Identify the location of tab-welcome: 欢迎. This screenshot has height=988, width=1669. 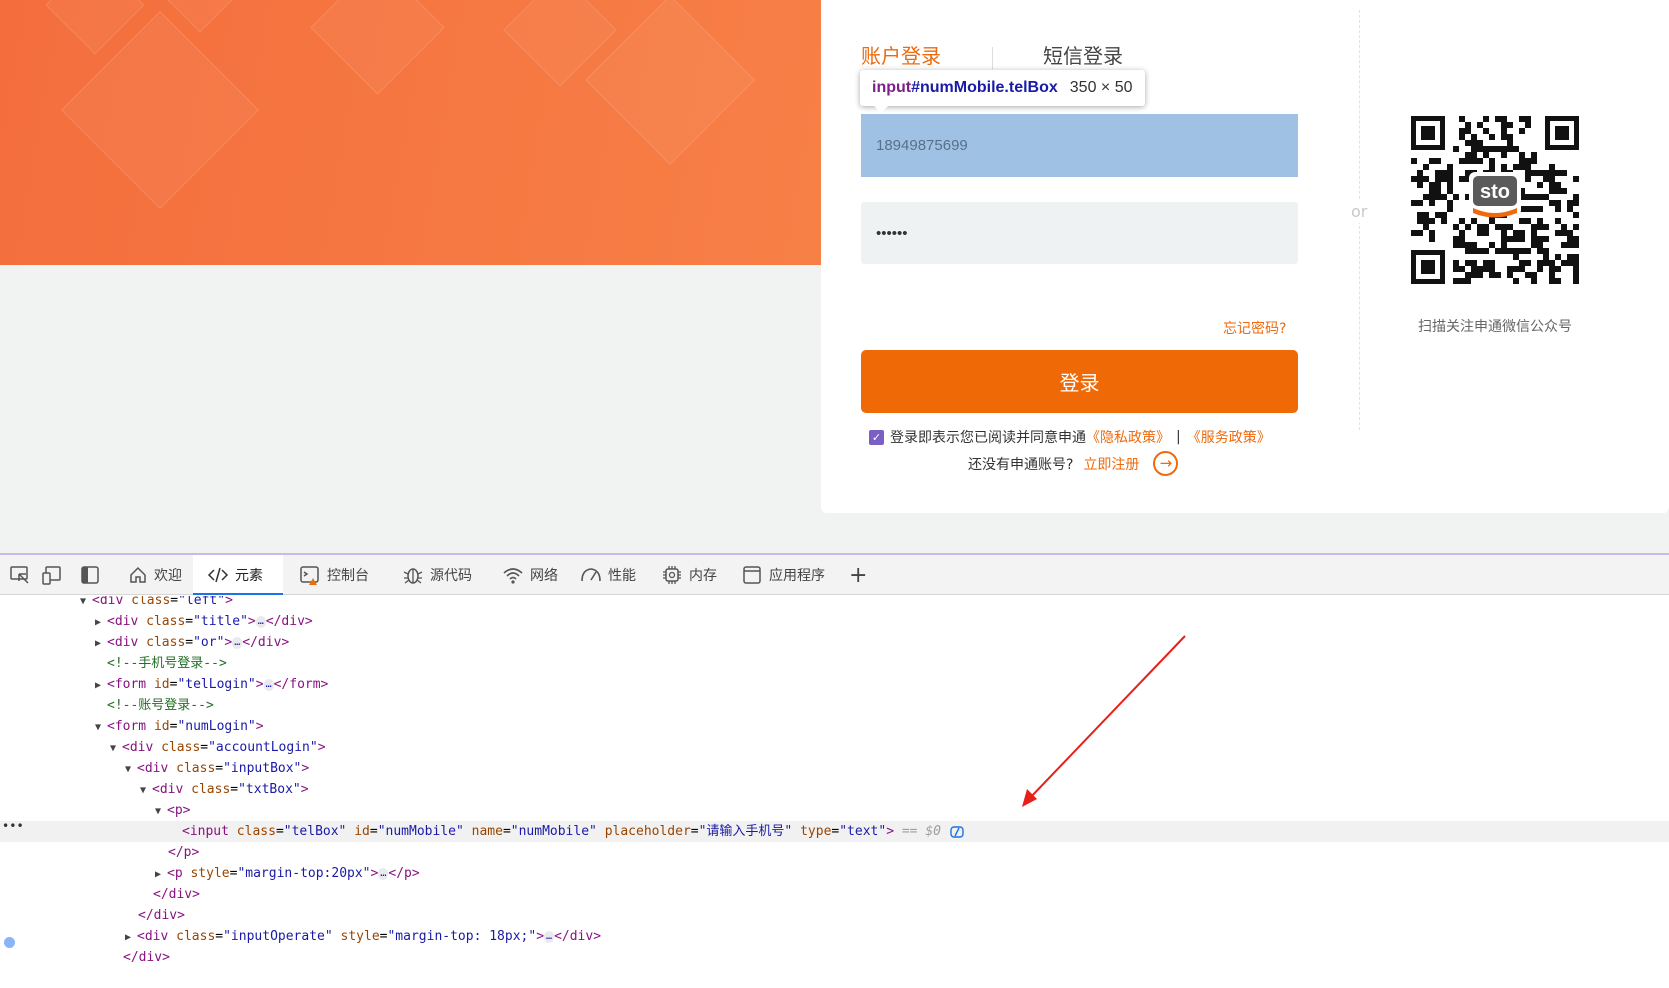
(155, 575).